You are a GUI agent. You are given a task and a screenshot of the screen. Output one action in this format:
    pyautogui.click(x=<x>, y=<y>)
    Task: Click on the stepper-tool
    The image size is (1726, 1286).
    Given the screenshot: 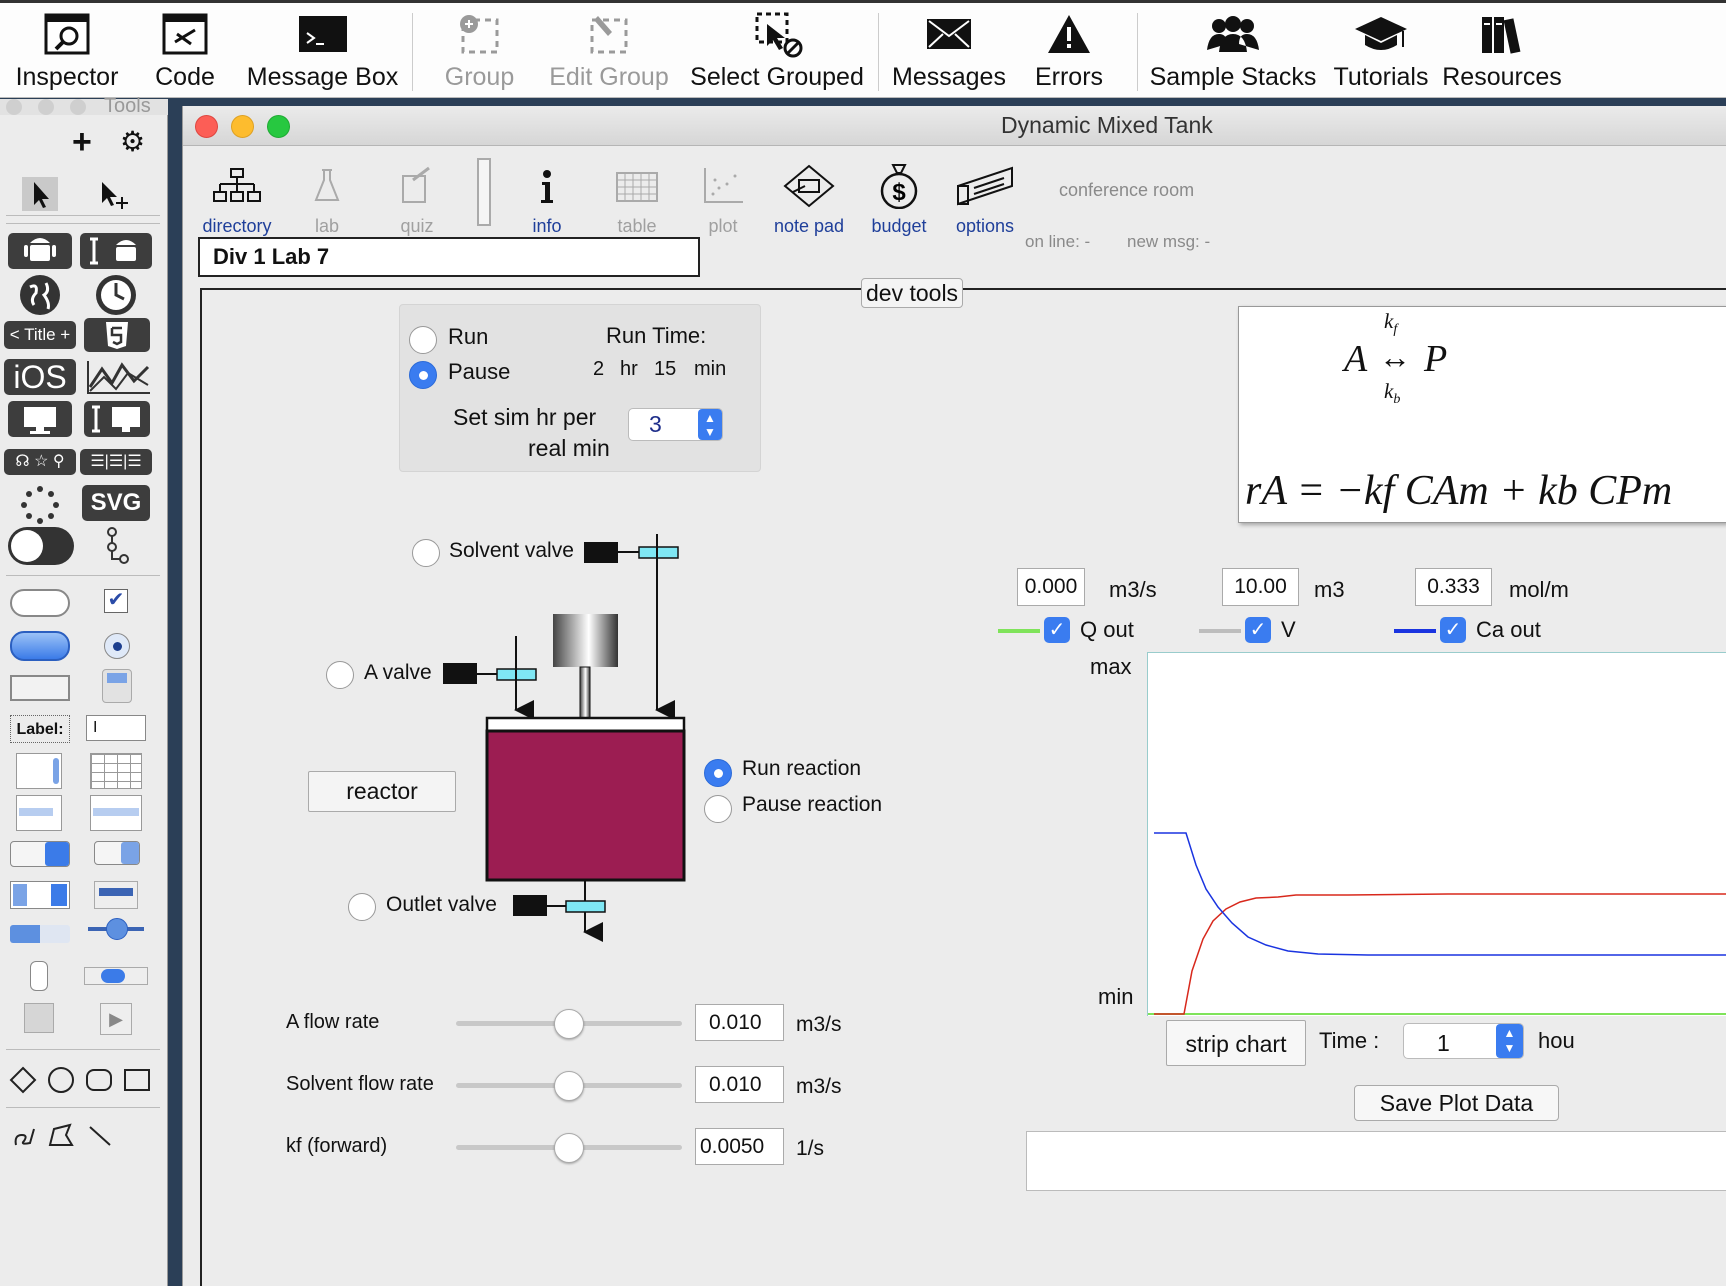 What is the action you would take?
    pyautogui.click(x=39, y=976)
    